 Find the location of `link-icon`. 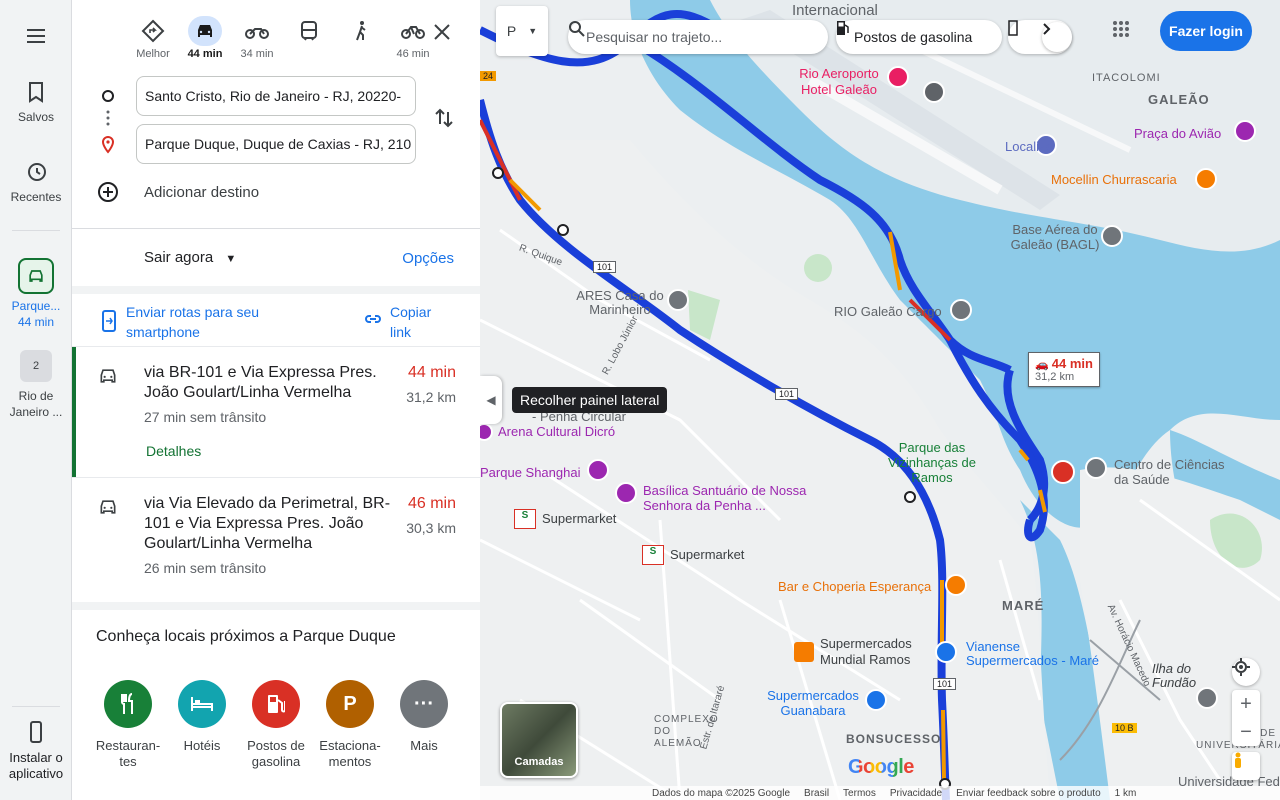

link-icon is located at coordinates (373, 319).